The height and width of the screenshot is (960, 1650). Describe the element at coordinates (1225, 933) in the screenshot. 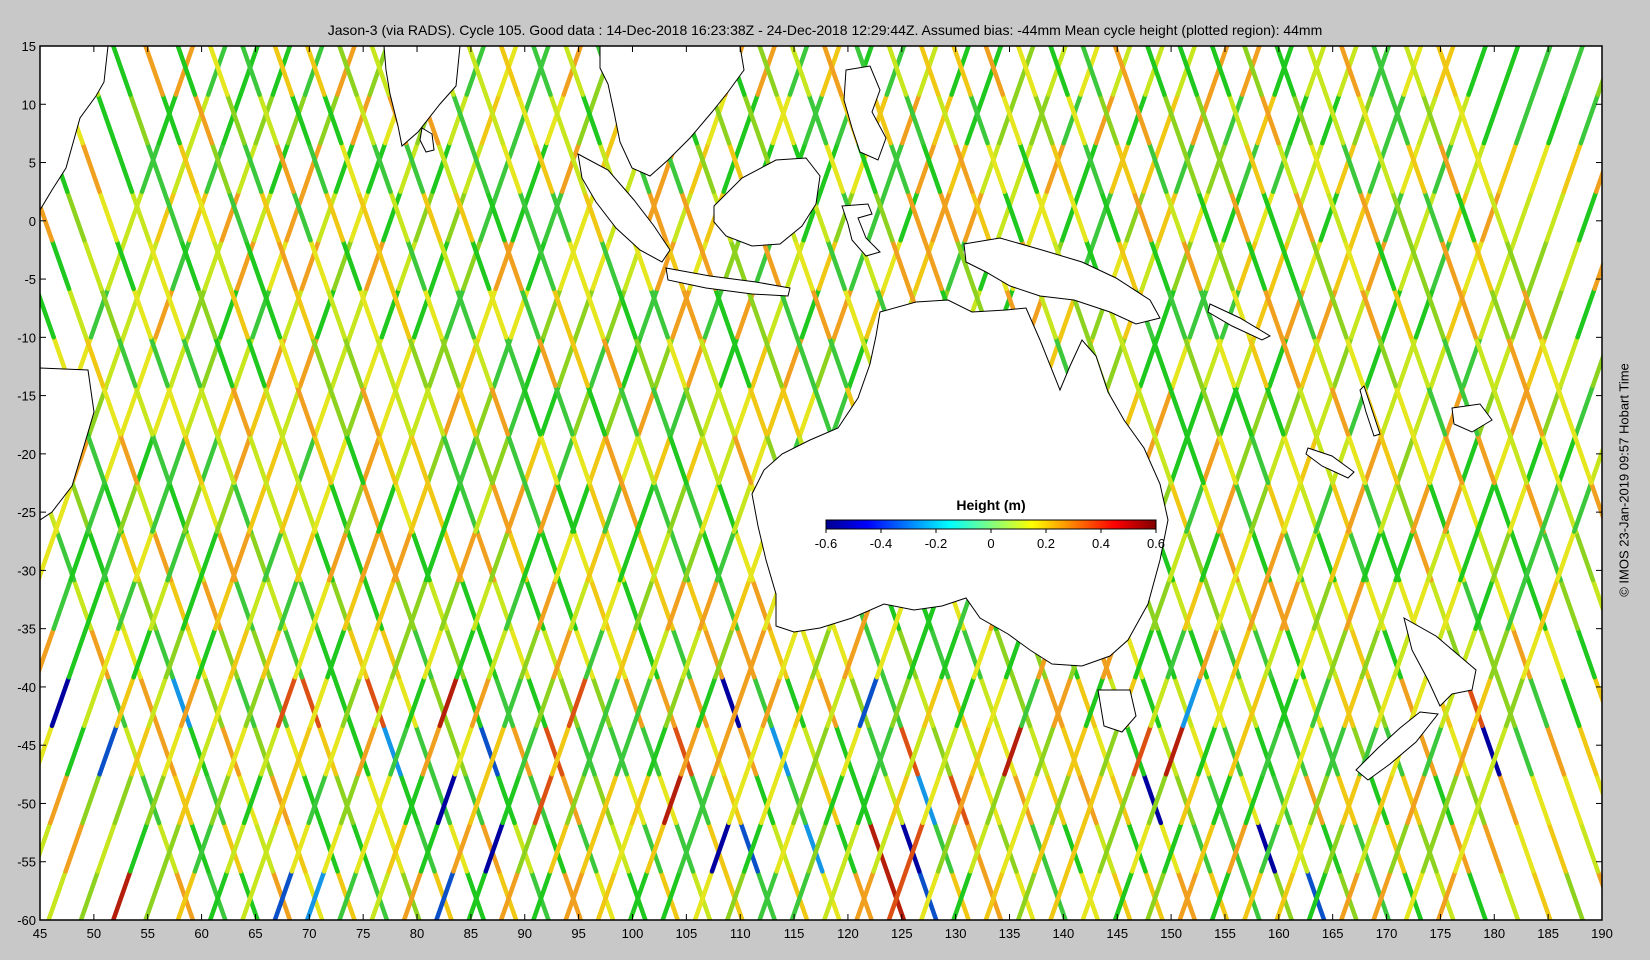

I see `x-tick-label: 155` at that location.